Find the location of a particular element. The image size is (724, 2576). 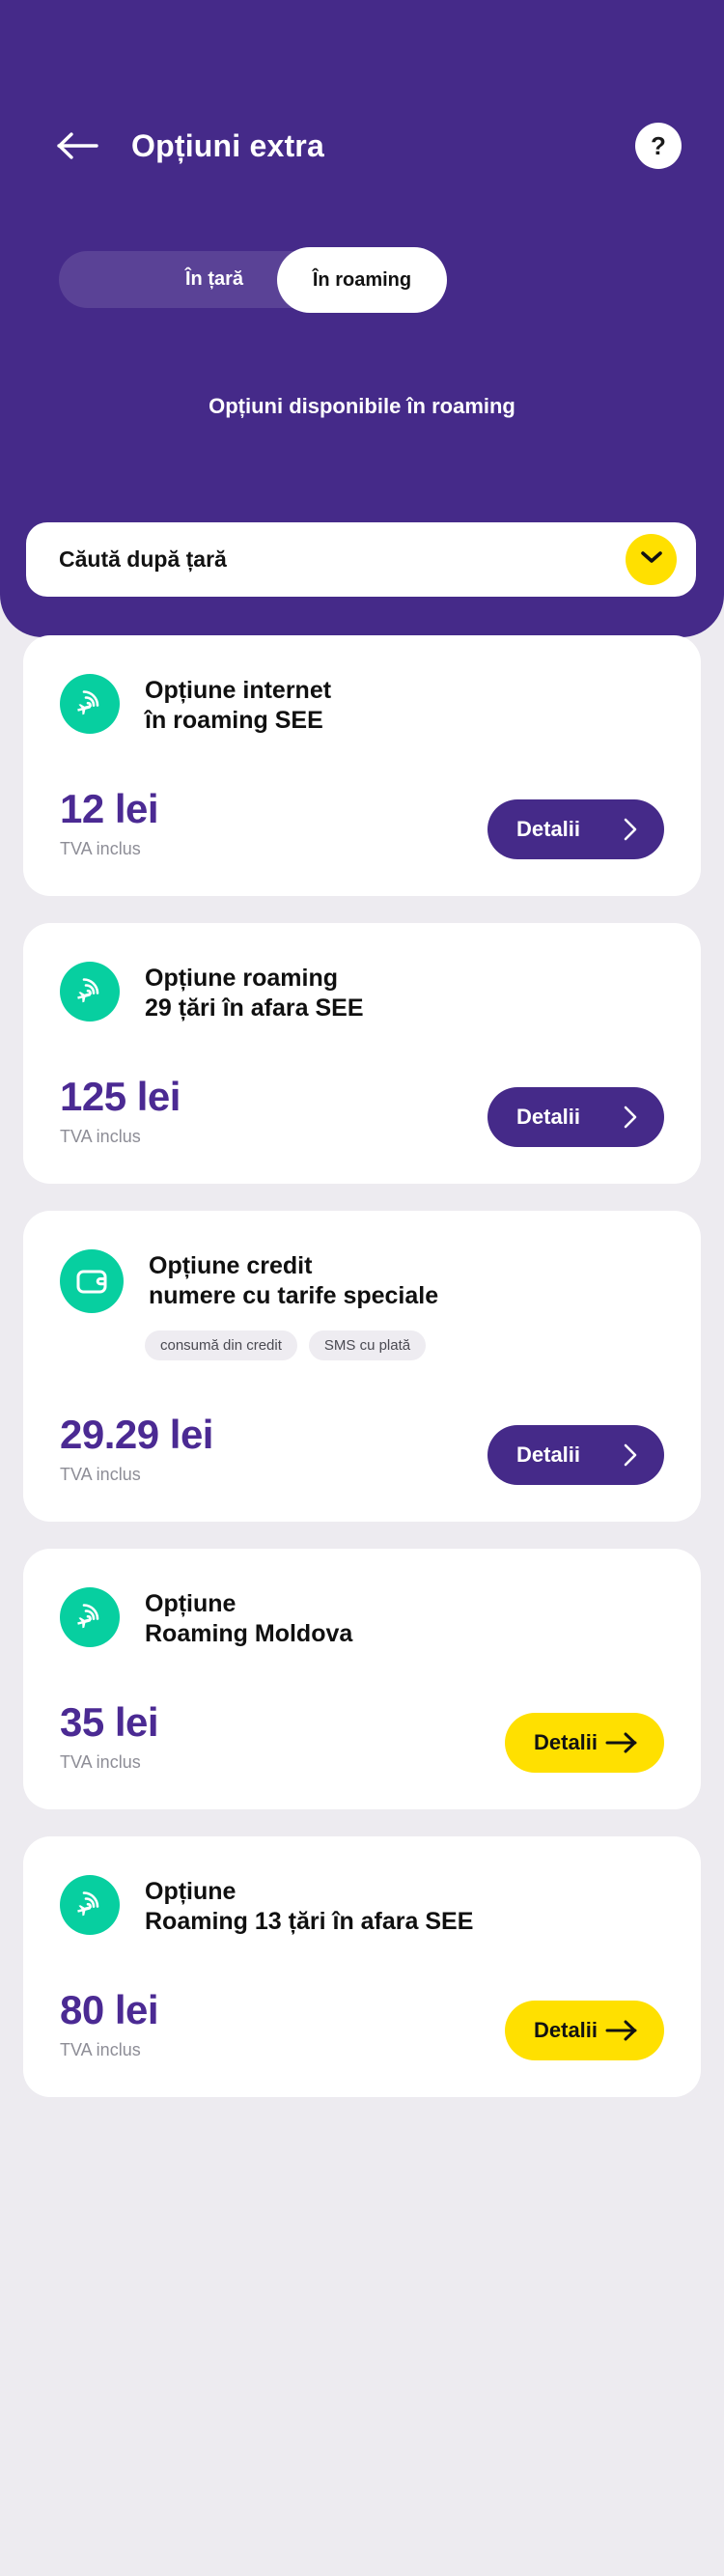

tab-in-roaming: În roaming is located at coordinates (362, 280).